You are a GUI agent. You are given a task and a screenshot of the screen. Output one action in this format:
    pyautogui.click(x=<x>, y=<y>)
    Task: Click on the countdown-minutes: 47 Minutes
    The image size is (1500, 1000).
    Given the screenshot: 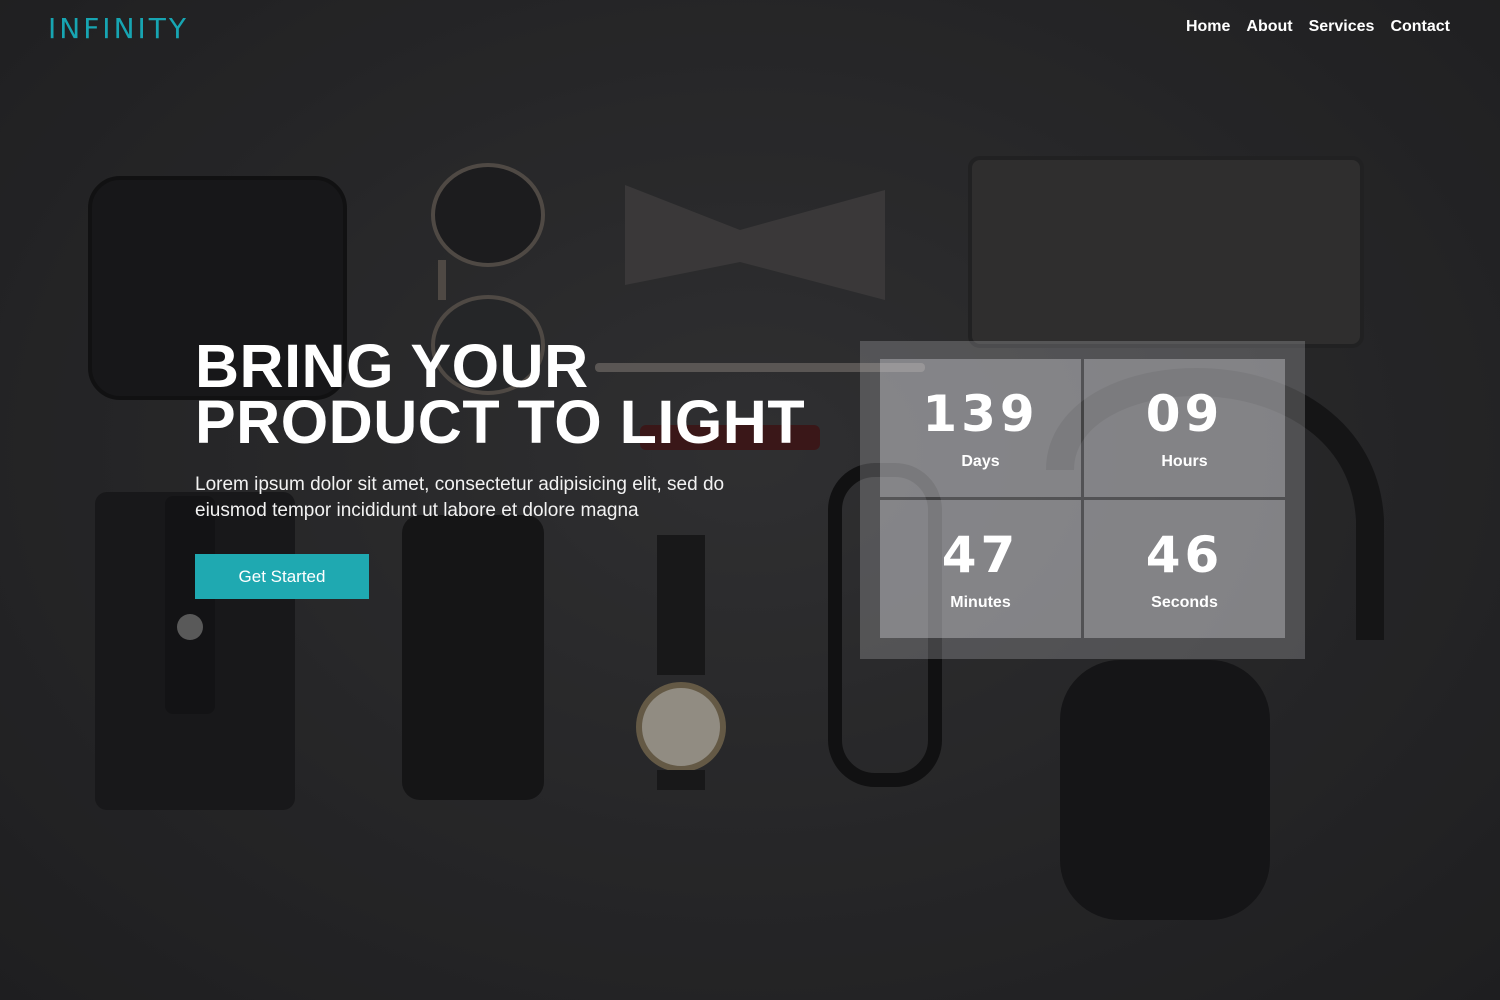 What is the action you would take?
    pyautogui.click(x=980, y=569)
    